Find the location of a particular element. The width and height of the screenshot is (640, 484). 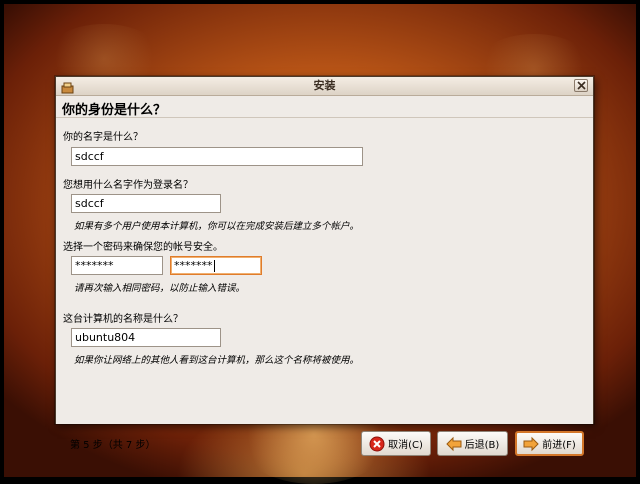

name-label: 你的名字是什么？ is located at coordinates (103, 137).